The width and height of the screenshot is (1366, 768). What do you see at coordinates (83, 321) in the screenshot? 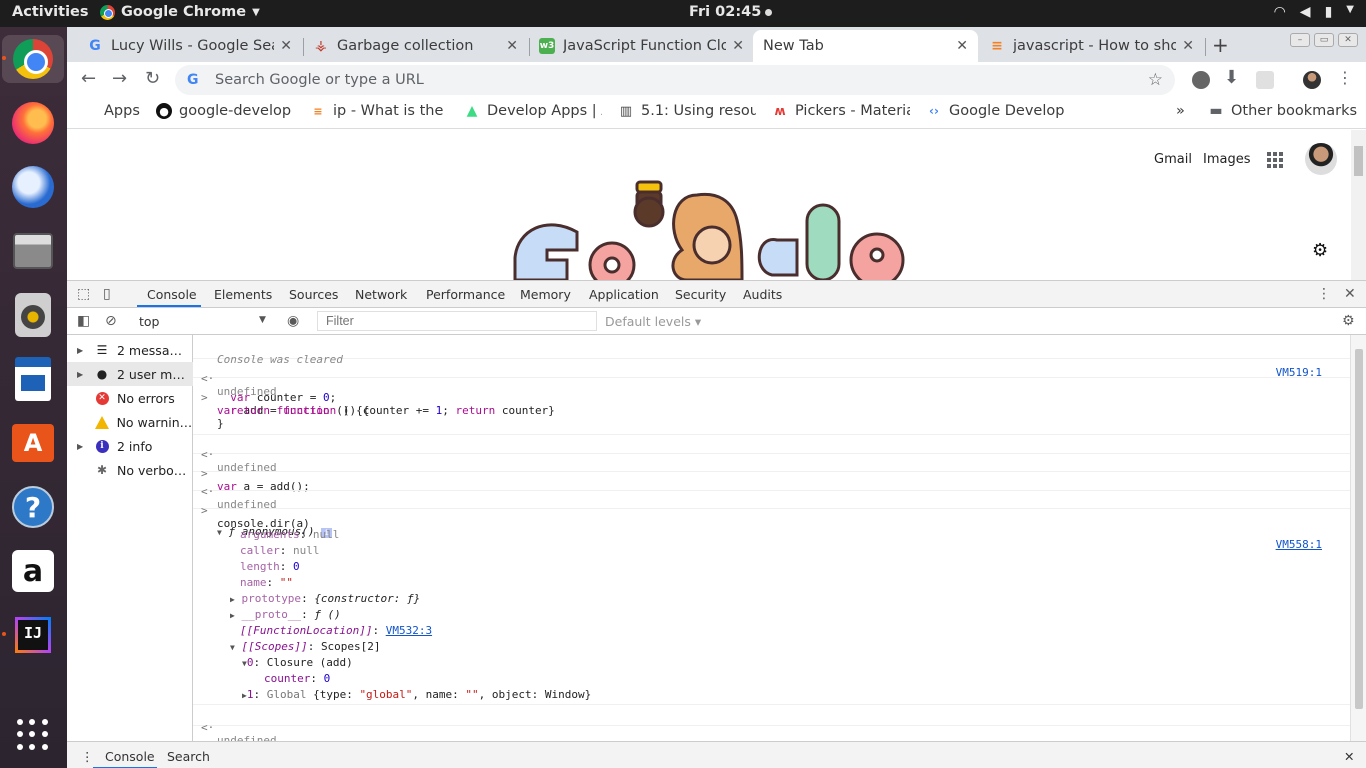
I see `toggle-sidebar-icon: ◧` at bounding box center [83, 321].